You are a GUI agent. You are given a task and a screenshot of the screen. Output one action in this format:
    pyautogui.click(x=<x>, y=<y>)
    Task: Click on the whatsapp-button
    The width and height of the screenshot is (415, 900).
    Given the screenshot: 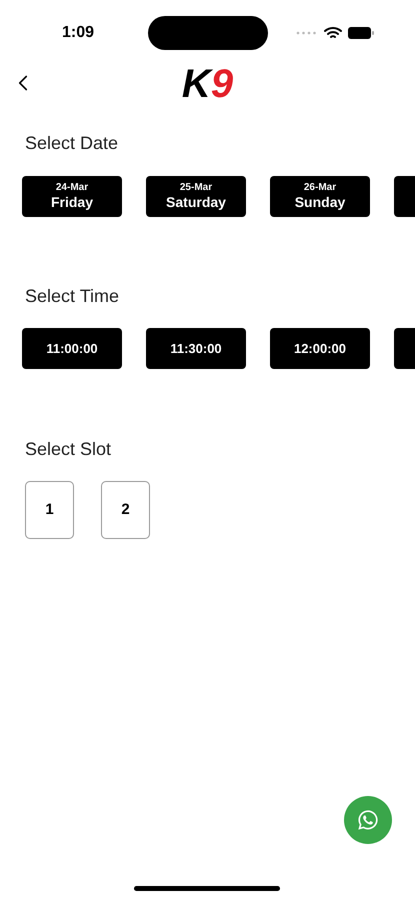 What is the action you would take?
    pyautogui.click(x=368, y=820)
    